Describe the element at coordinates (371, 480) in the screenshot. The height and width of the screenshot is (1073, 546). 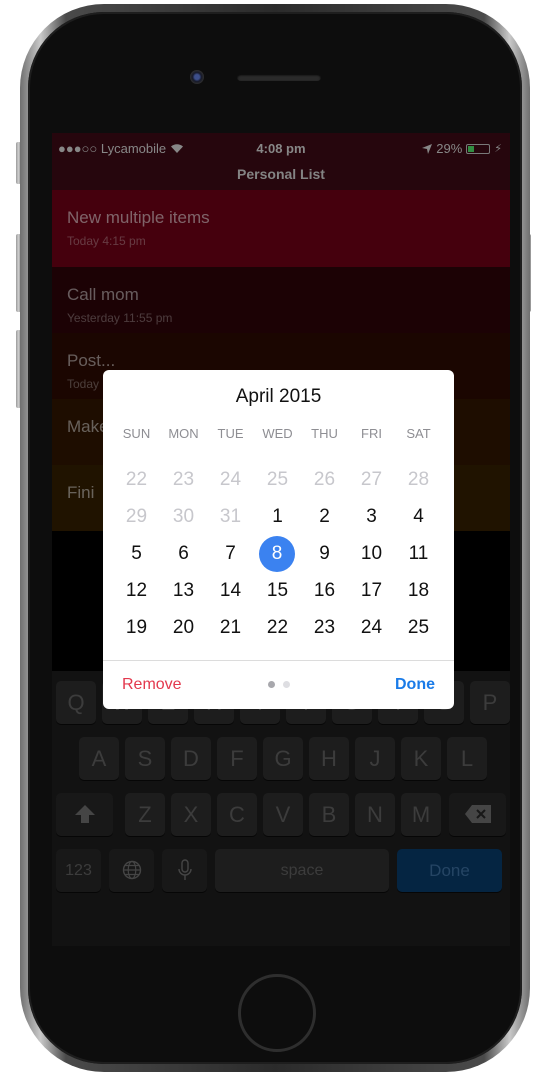
I see `day-cell: 27` at that location.